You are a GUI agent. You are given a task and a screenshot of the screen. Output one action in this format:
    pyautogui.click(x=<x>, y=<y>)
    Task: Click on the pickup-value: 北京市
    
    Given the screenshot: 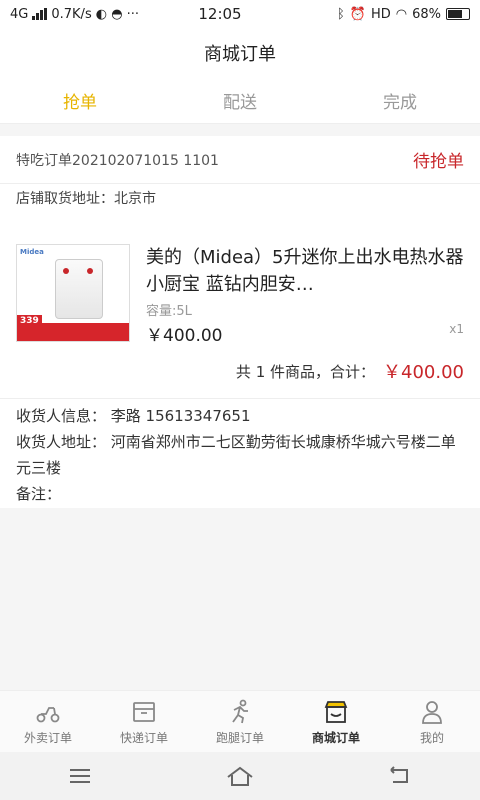 What is the action you would take?
    pyautogui.click(x=135, y=199)
    